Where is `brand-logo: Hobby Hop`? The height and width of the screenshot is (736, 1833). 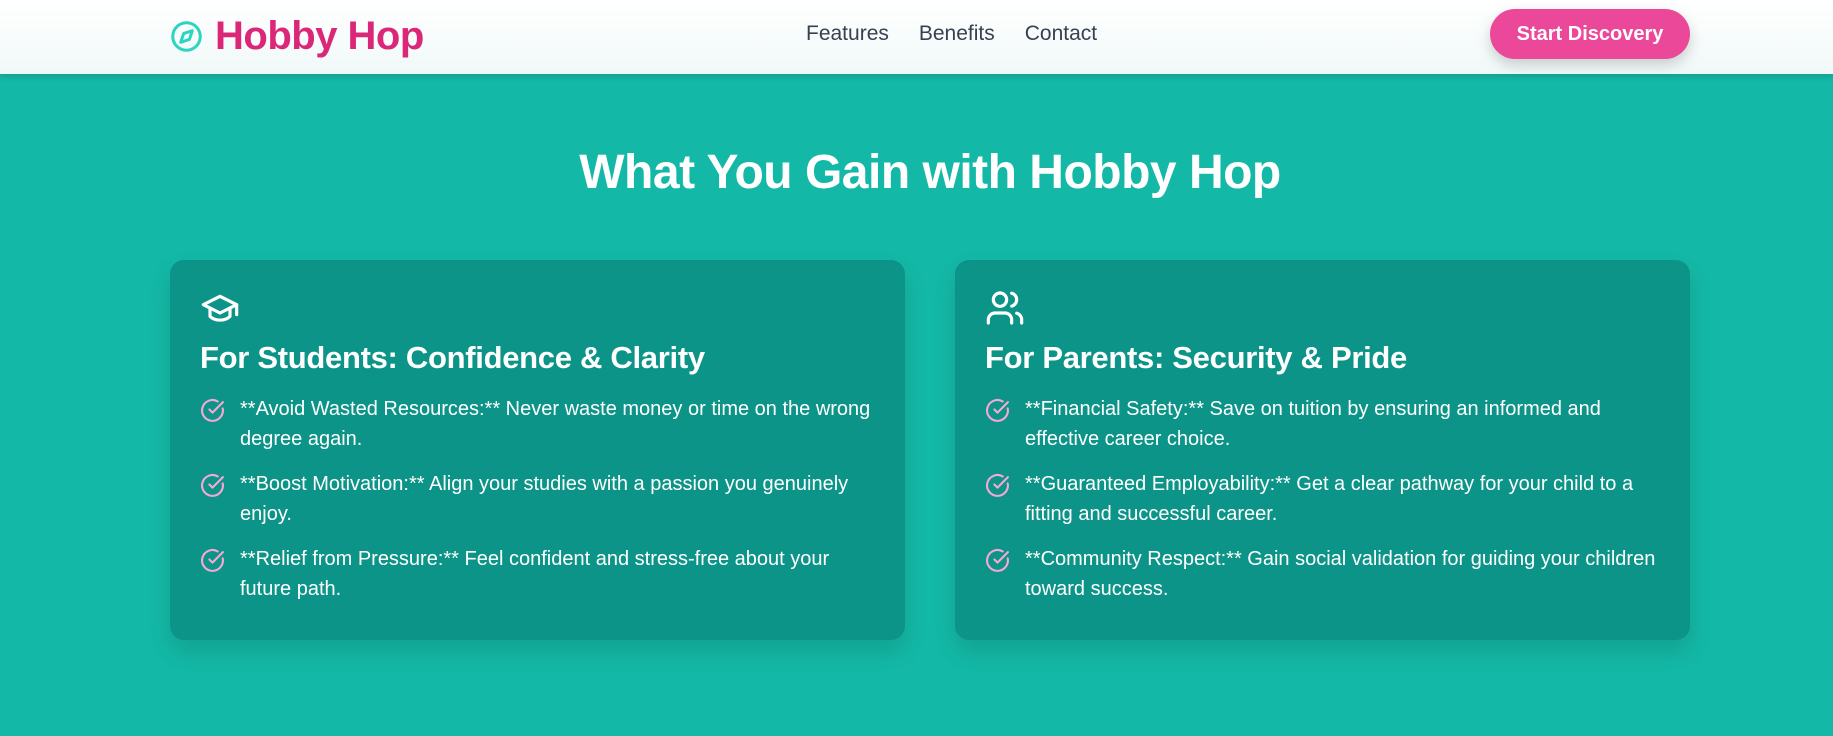 brand-logo: Hobby Hop is located at coordinates (297, 36).